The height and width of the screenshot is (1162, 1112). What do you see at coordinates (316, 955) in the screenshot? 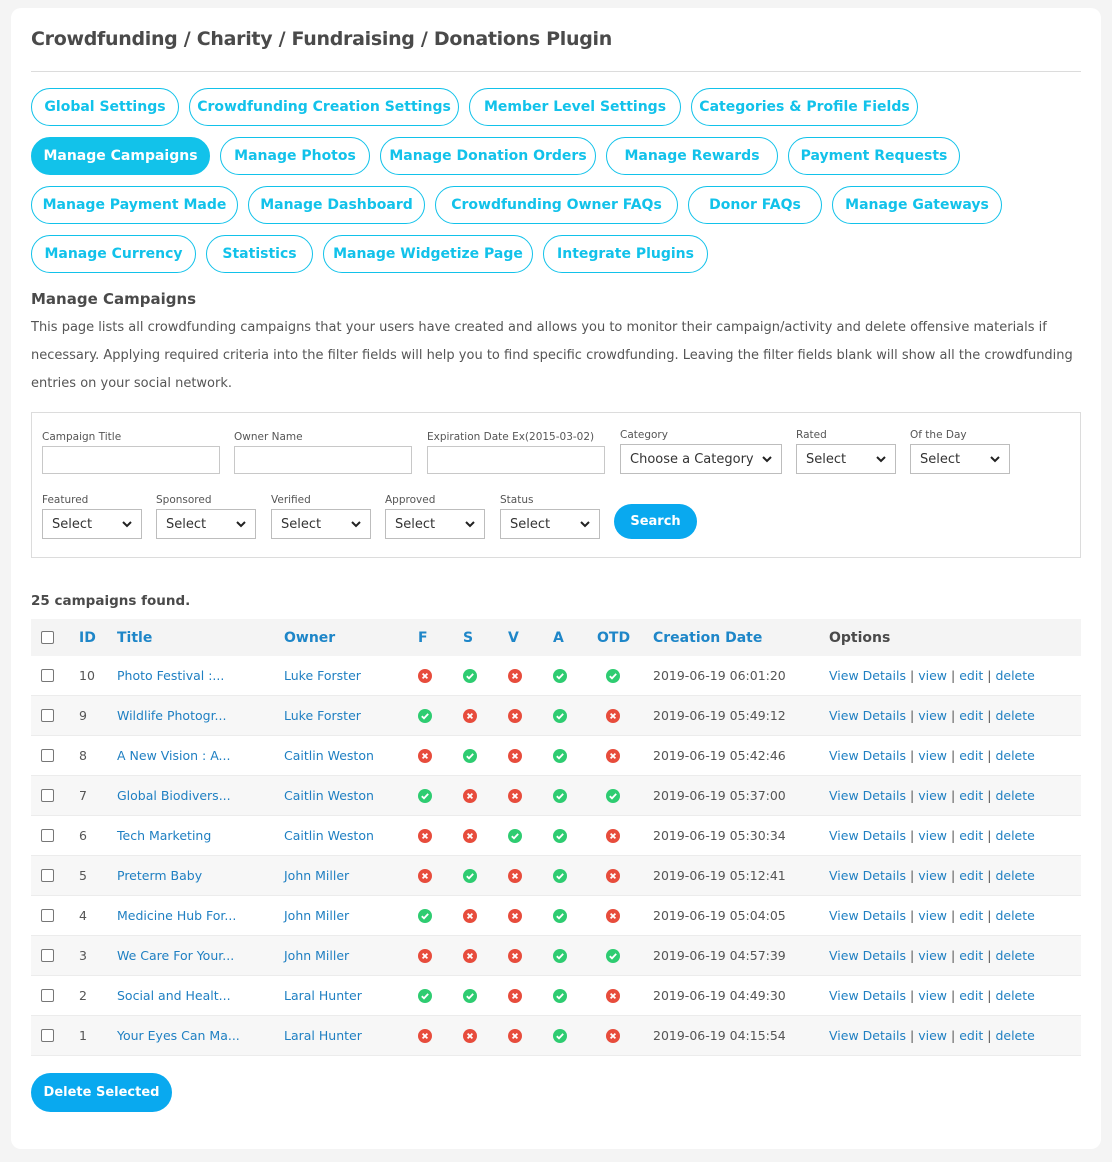
I see `row-owner-link: John Miller` at bounding box center [316, 955].